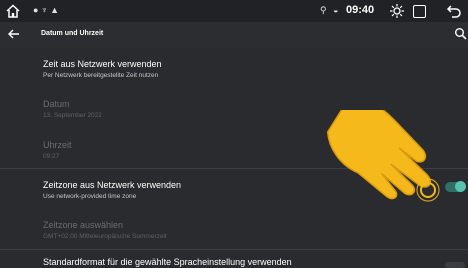 The width and height of the screenshot is (468, 268). Describe the element at coordinates (51, 156) in the screenshot. I see `setting-subtitle: 09:27` at that location.